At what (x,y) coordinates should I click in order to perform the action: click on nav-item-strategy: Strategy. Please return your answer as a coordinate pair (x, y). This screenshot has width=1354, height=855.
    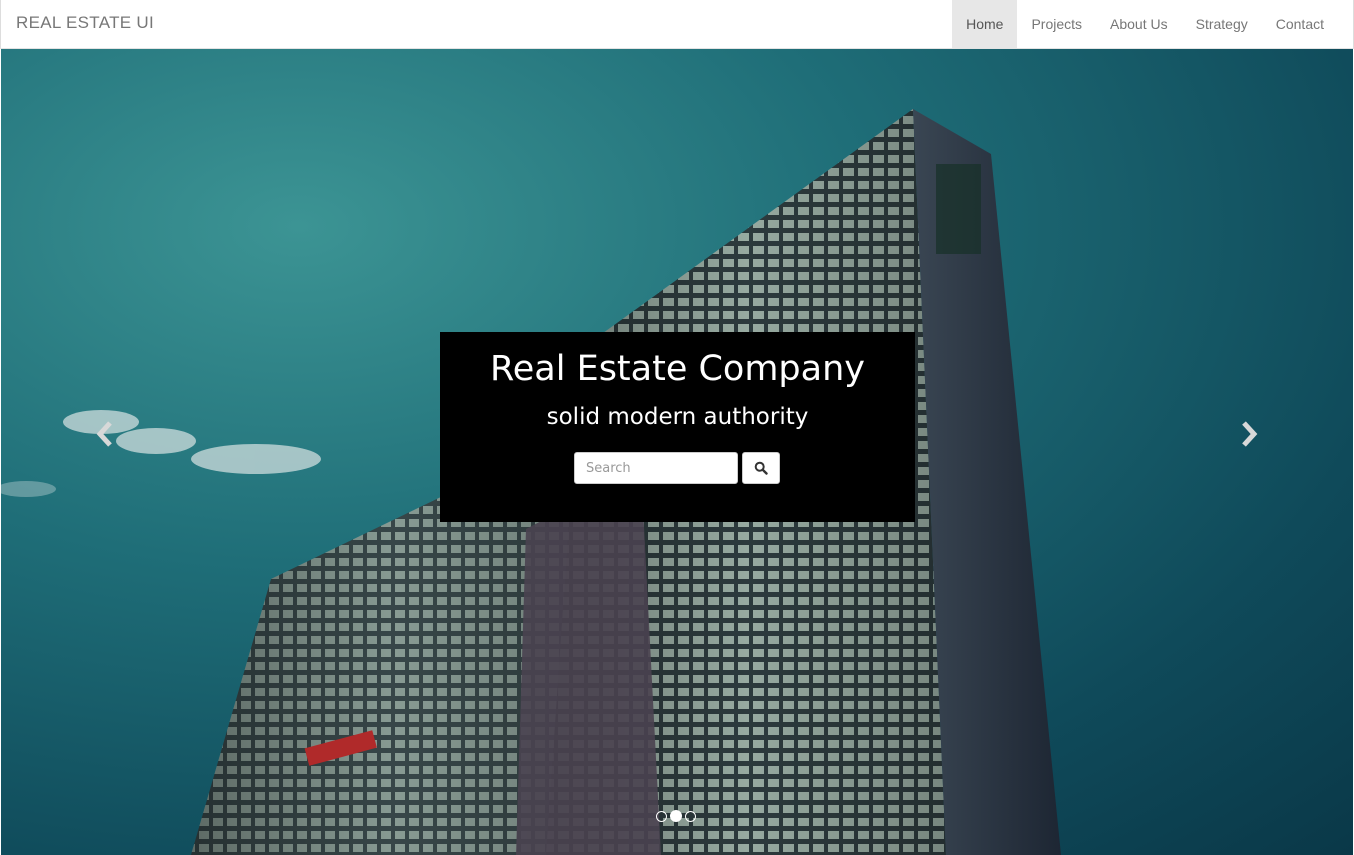
    Looking at the image, I should click on (1222, 24).